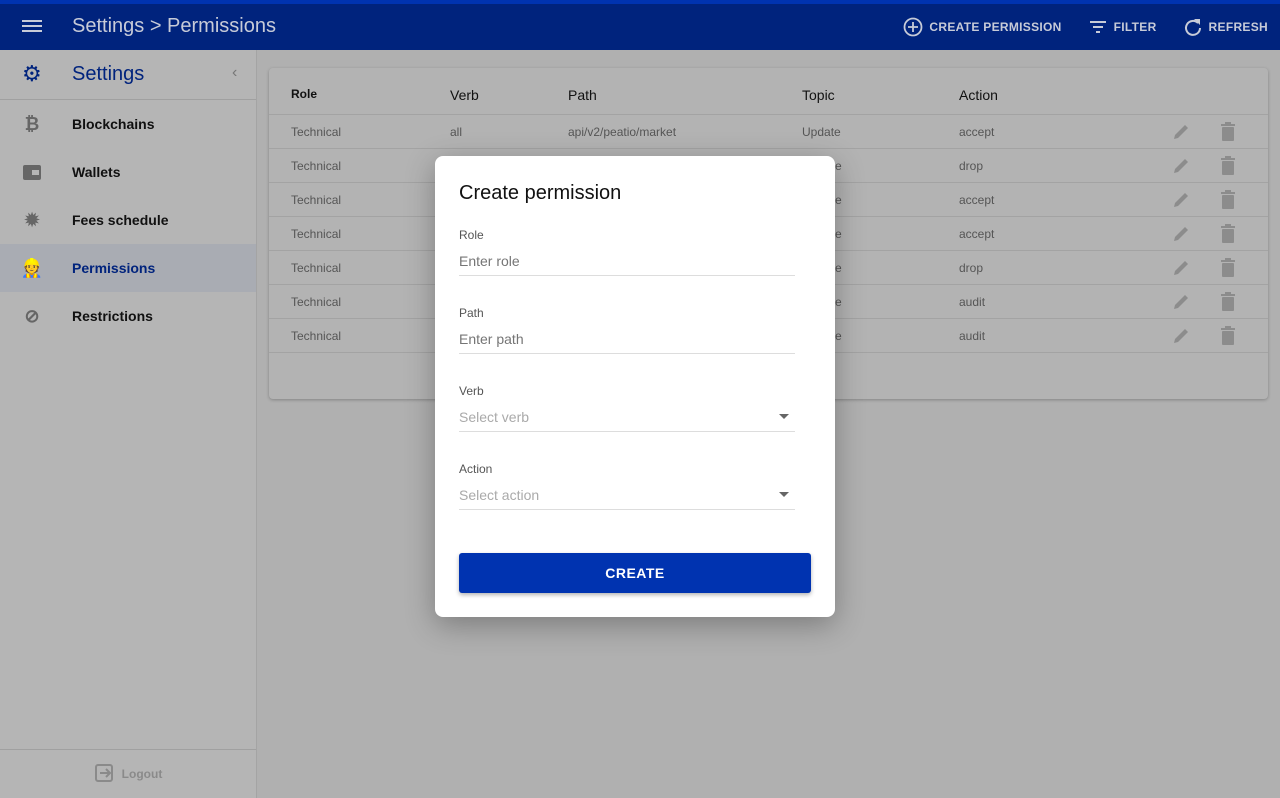 The image size is (1280, 798). I want to click on create-button: CREATE, so click(635, 573).